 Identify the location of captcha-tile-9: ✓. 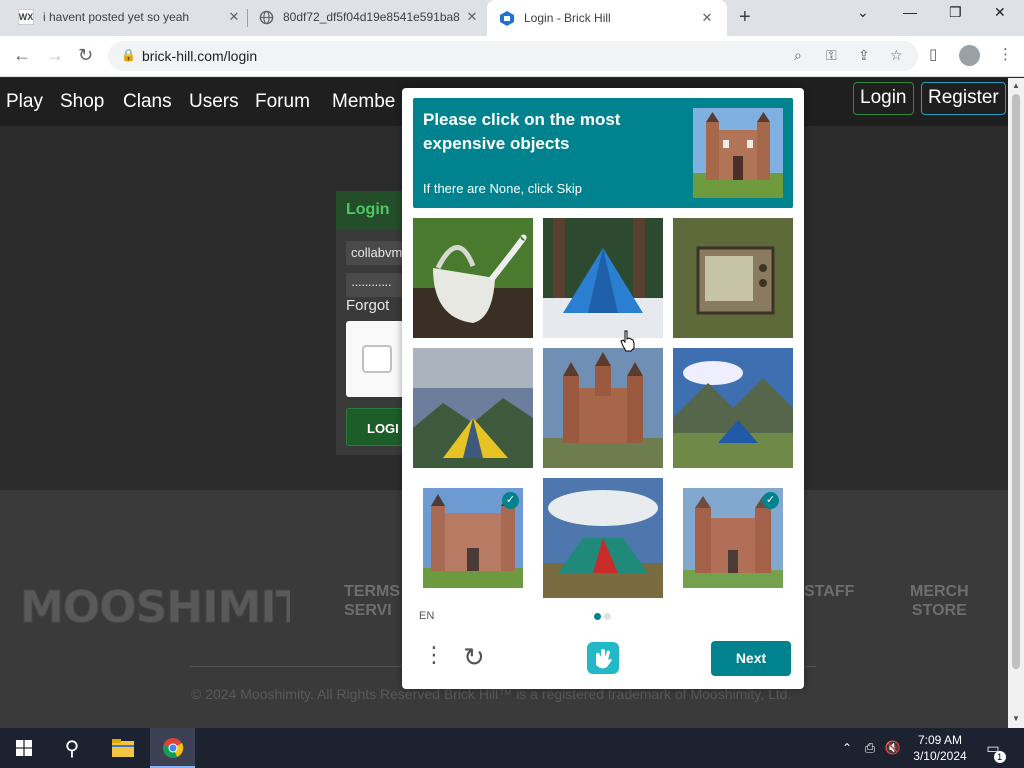
(733, 538).